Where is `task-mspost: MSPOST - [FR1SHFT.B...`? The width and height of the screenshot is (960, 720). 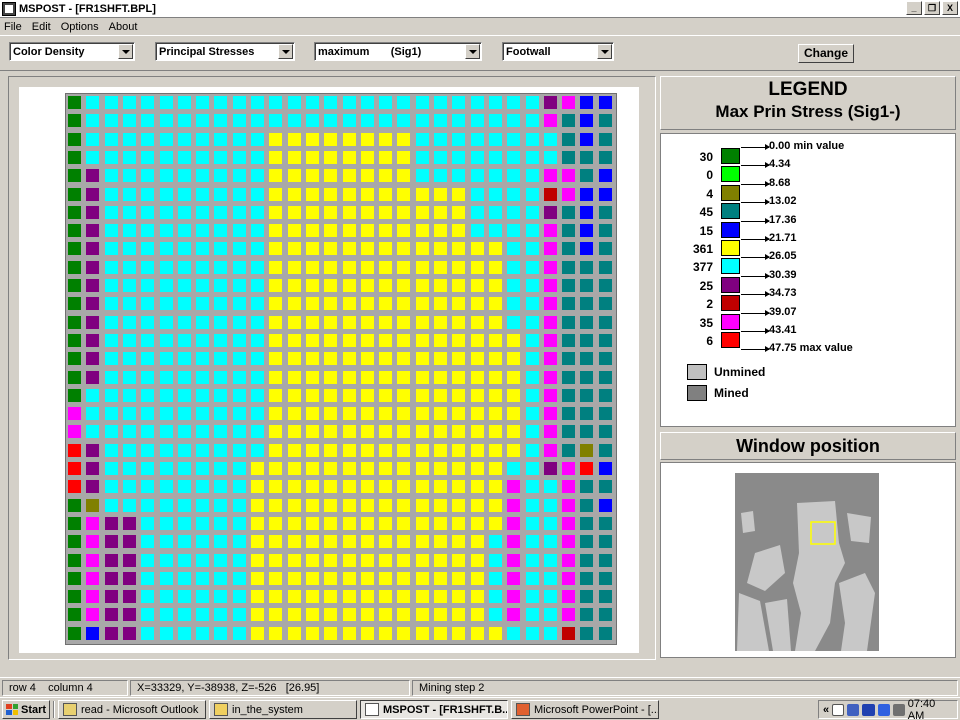
task-mspost: MSPOST - [FR1SHFT.B... is located at coordinates (434, 709).